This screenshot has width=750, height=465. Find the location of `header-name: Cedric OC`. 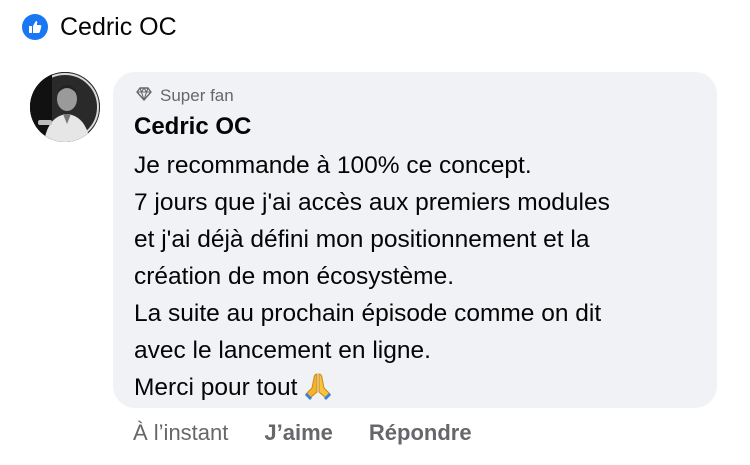

header-name: Cedric OC is located at coordinates (118, 27).